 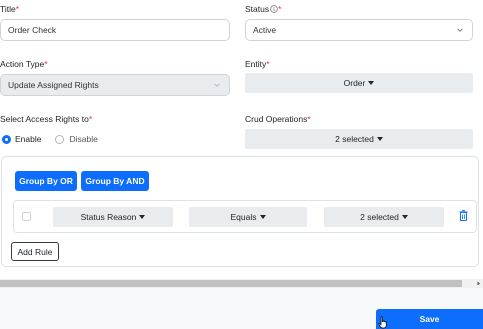 I want to click on entity-dropdown: Order, so click(x=359, y=83).